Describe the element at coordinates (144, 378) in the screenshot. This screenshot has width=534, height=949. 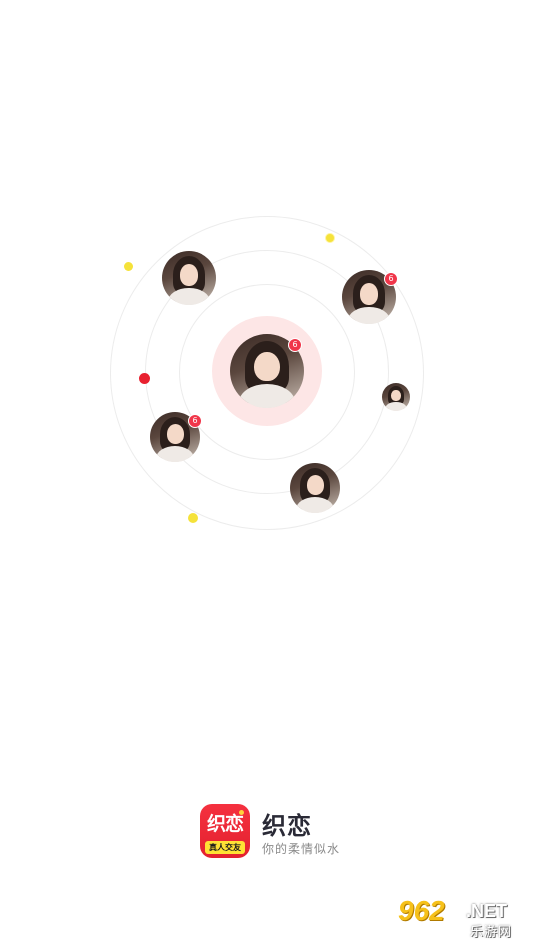
I see `decor-dot-red` at that location.